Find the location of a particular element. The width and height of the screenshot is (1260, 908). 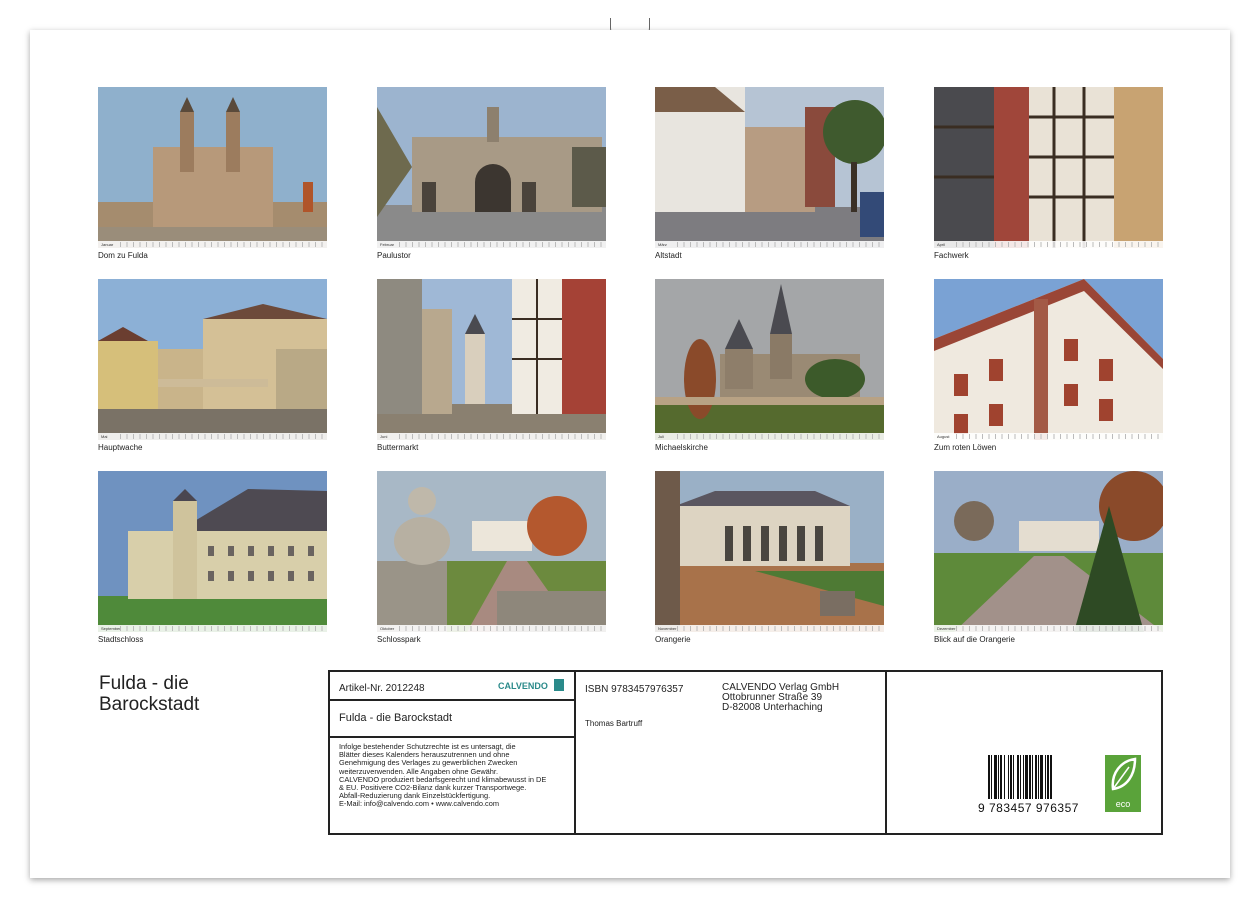

photo-caption: Altstadt is located at coordinates (769, 255).